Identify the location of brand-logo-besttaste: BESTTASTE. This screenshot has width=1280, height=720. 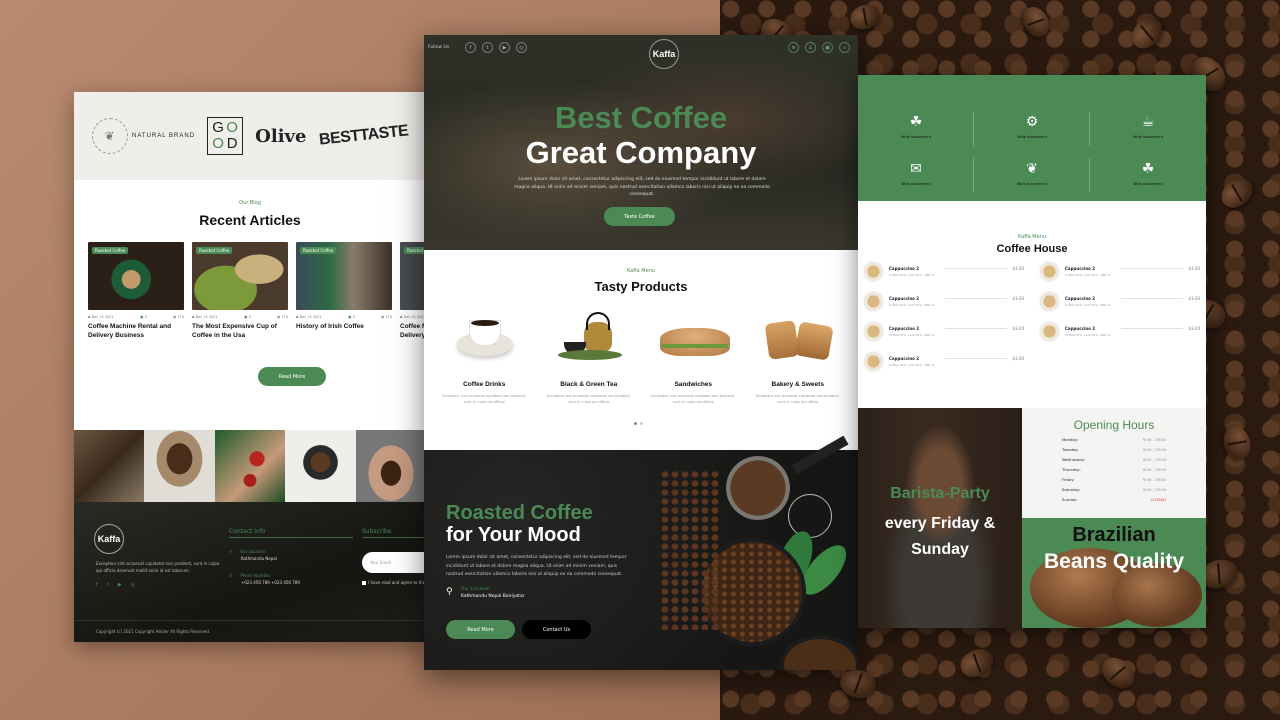
(363, 135).